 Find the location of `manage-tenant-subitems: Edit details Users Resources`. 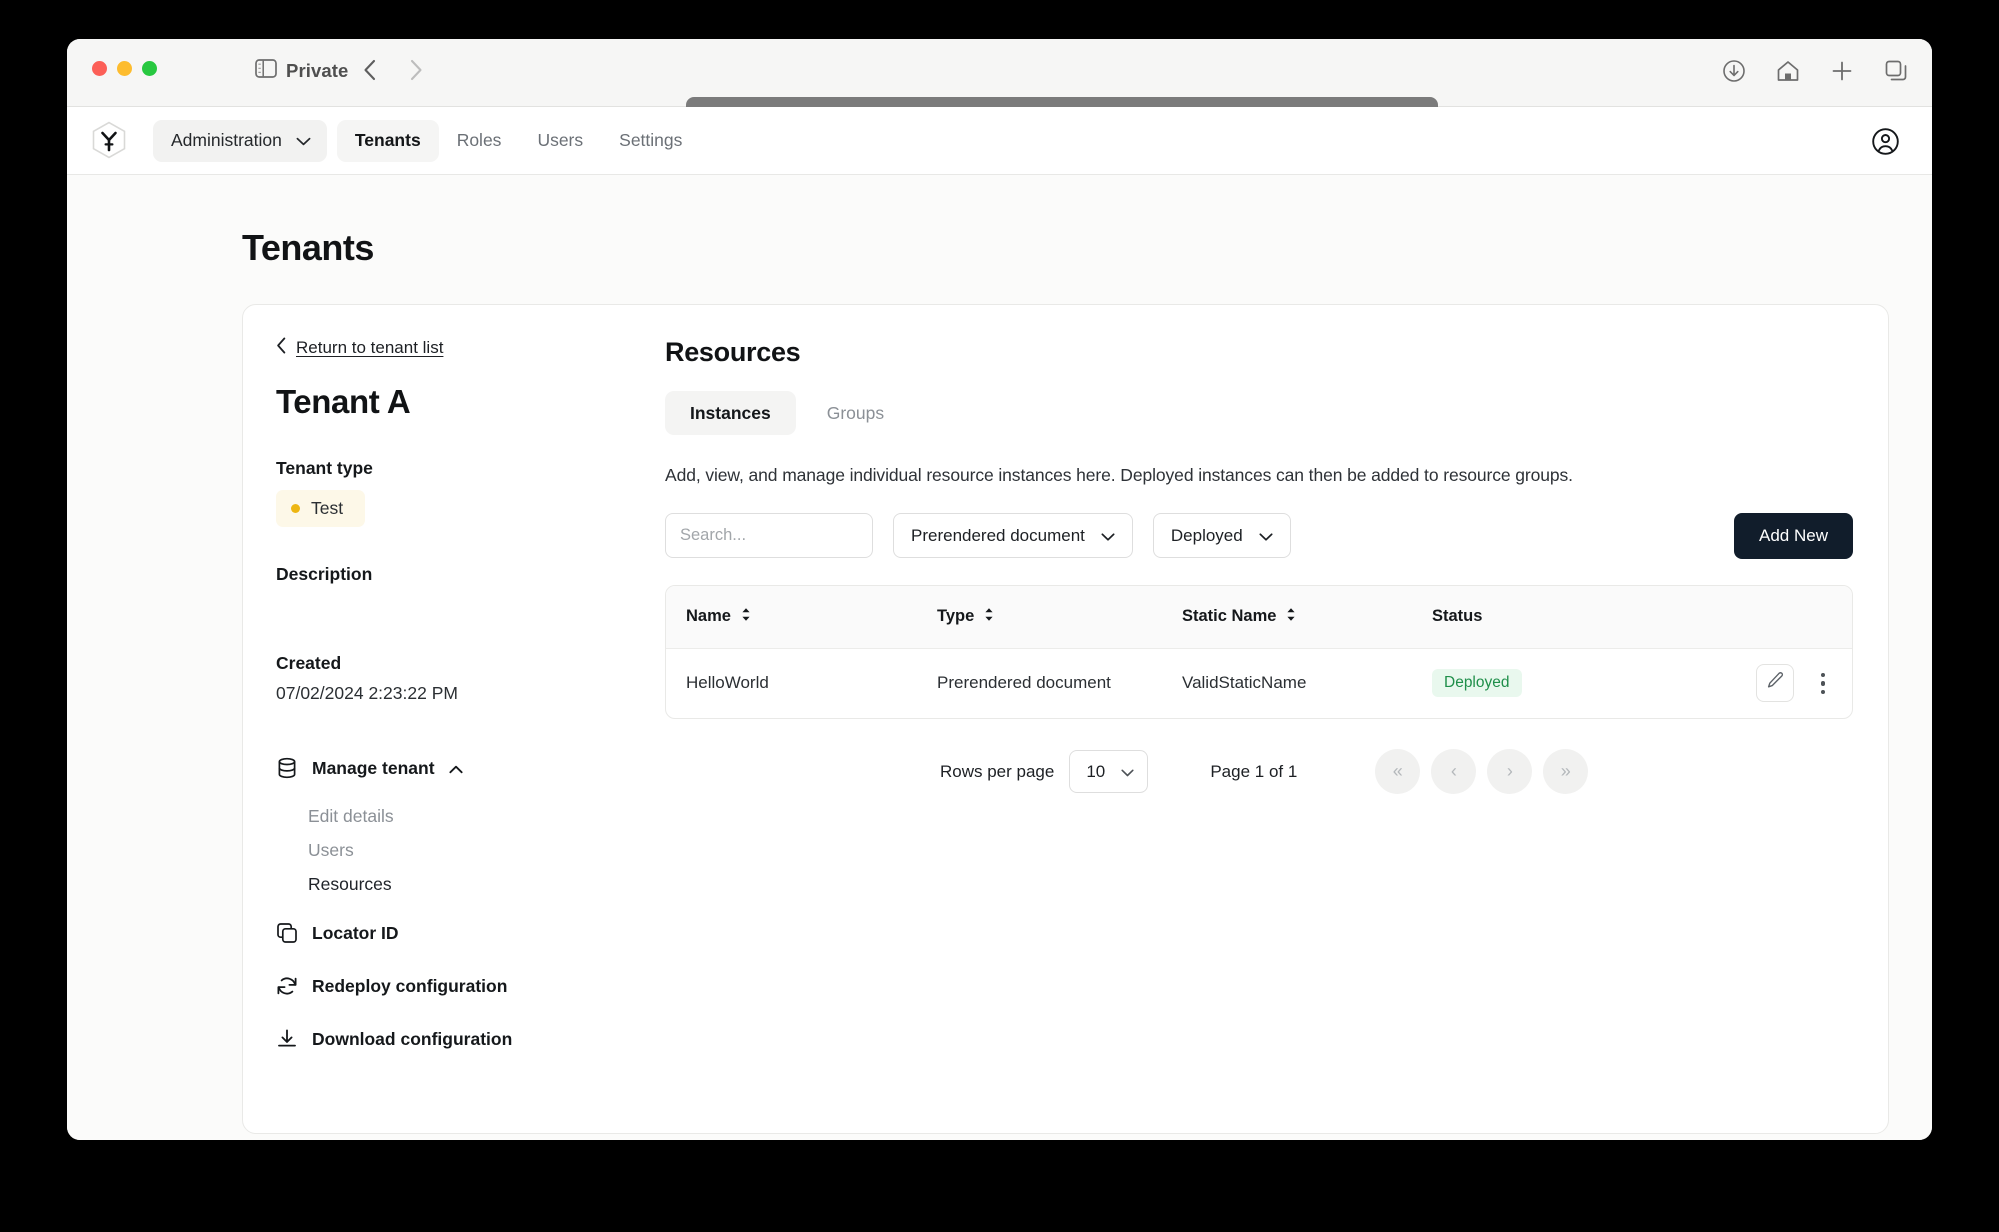

manage-tenant-subitems: Edit details Users Resources is located at coordinates (457, 850).